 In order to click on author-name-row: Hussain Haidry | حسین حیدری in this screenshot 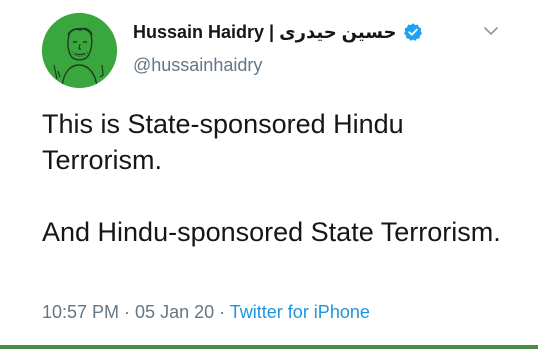, I will do `click(278, 32)`.